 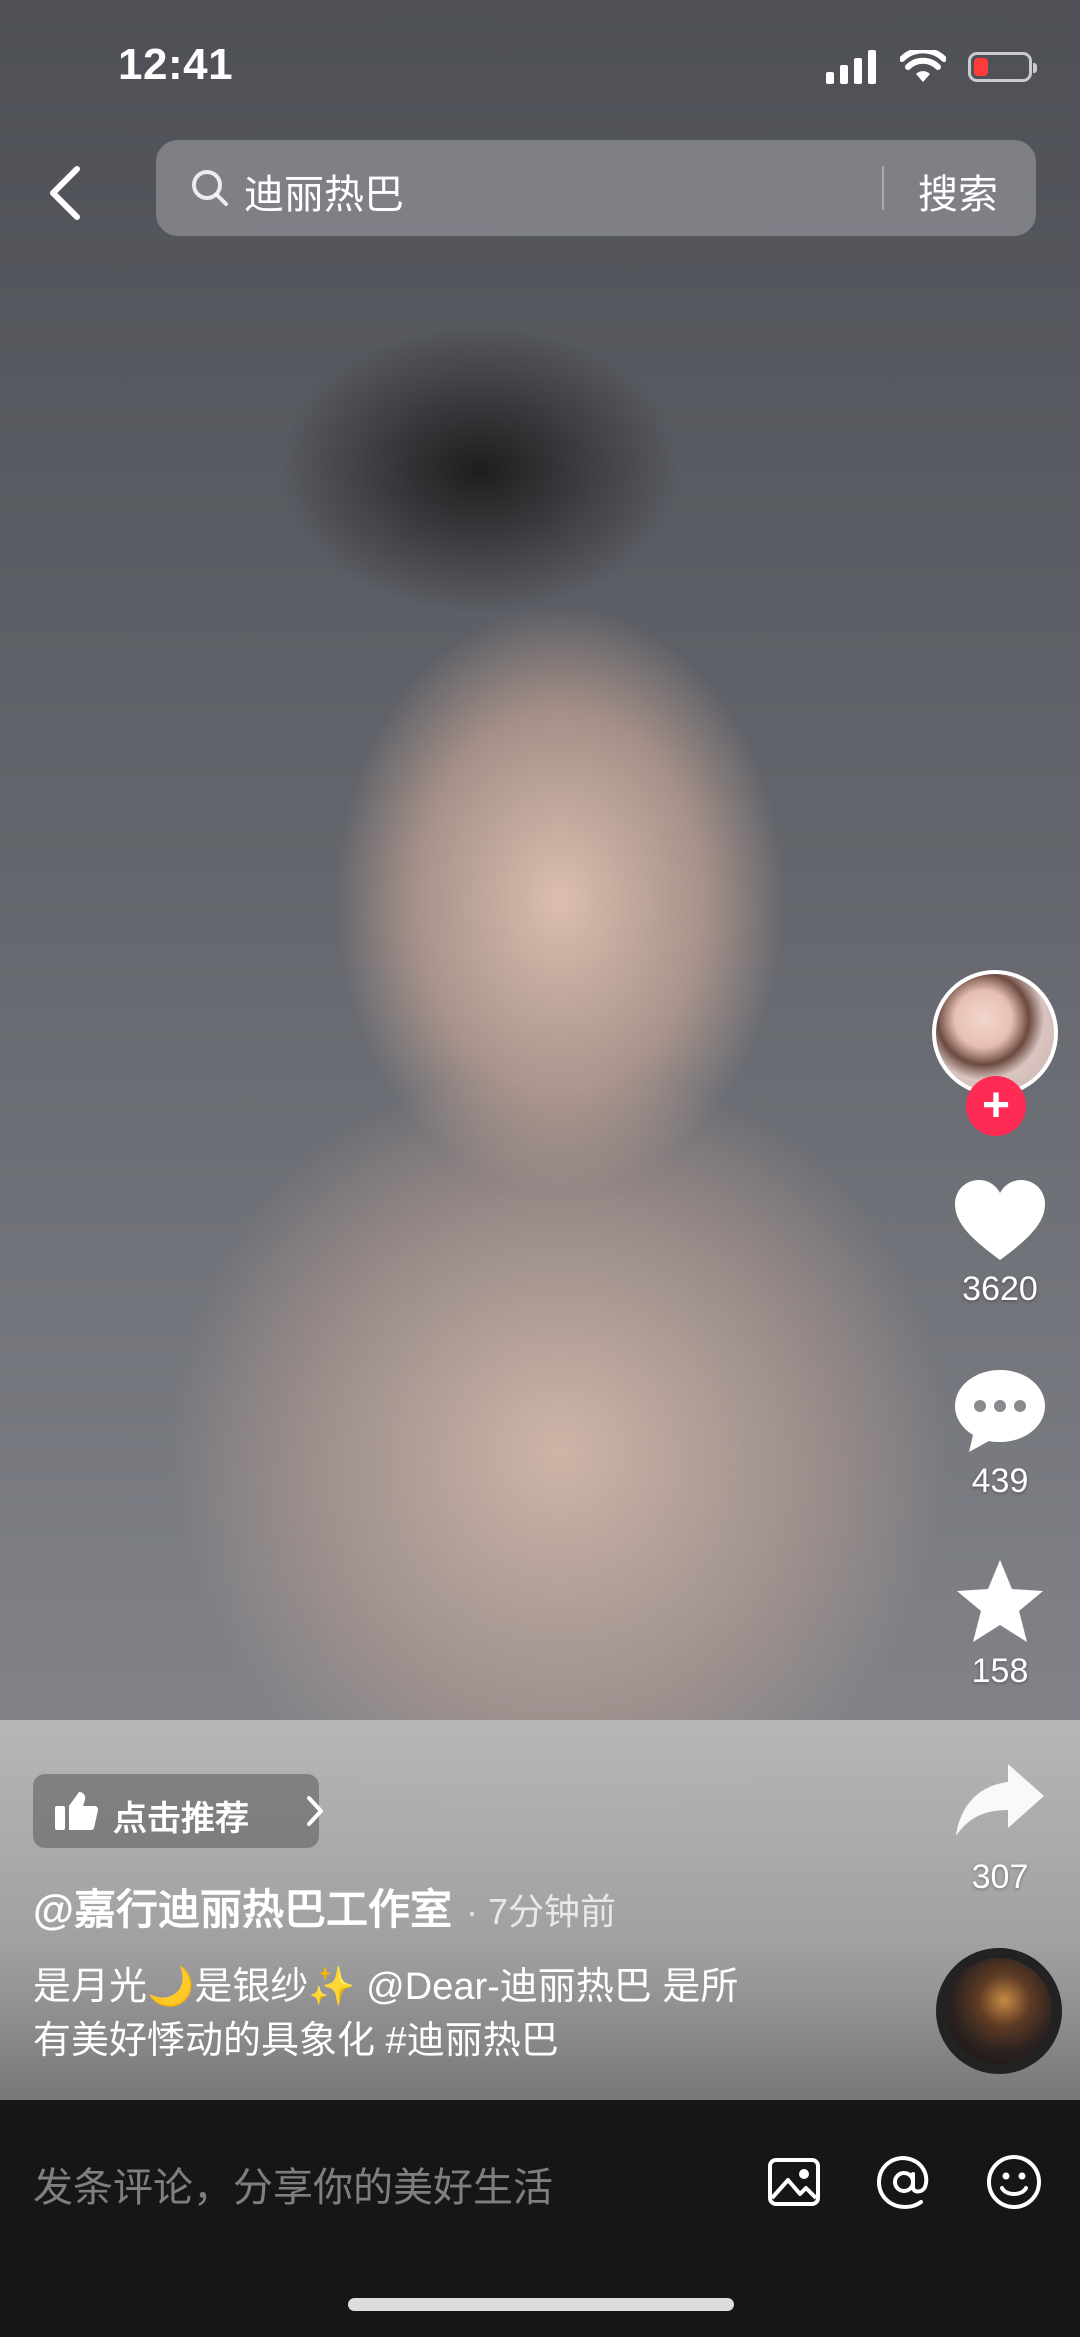 I want to click on heart-icon, so click(x=1000, y=1220).